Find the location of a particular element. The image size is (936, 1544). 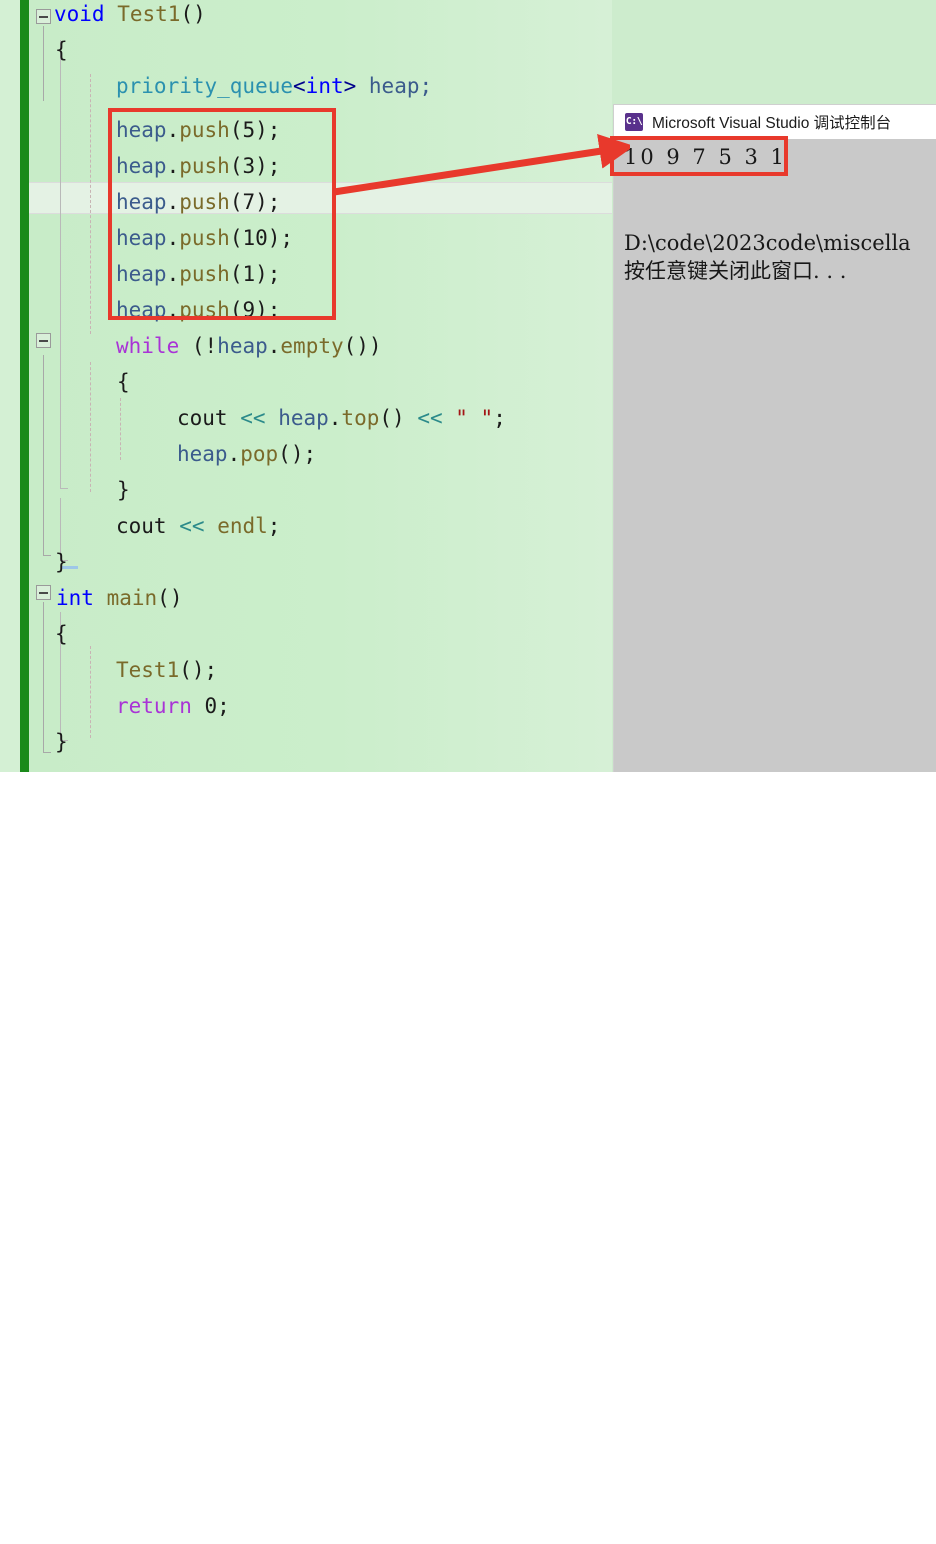

code-line-void-test1: void Test1() is located at coordinates (130, 16).